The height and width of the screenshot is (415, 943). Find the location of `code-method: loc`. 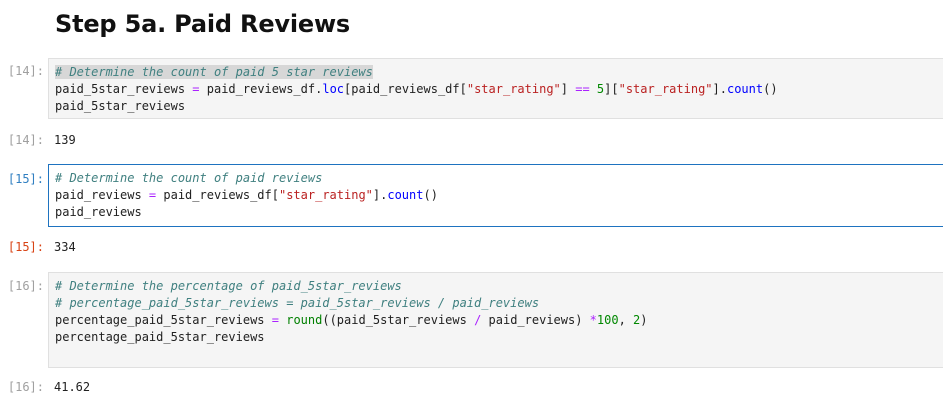

code-method: loc is located at coordinates (333, 89).